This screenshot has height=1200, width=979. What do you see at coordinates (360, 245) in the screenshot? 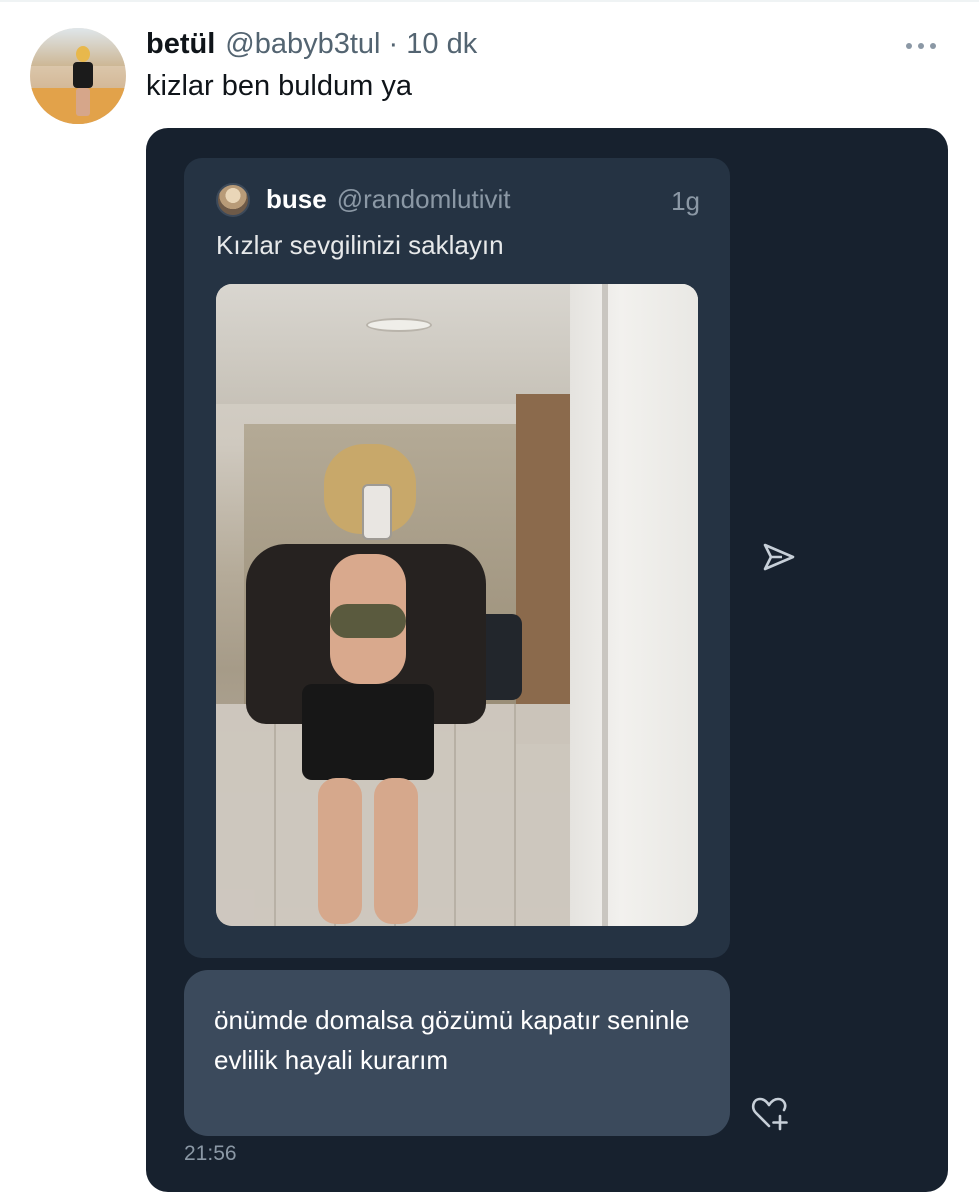
I see `quoted-text: Kızlar sevgilinizi saklayın` at bounding box center [360, 245].